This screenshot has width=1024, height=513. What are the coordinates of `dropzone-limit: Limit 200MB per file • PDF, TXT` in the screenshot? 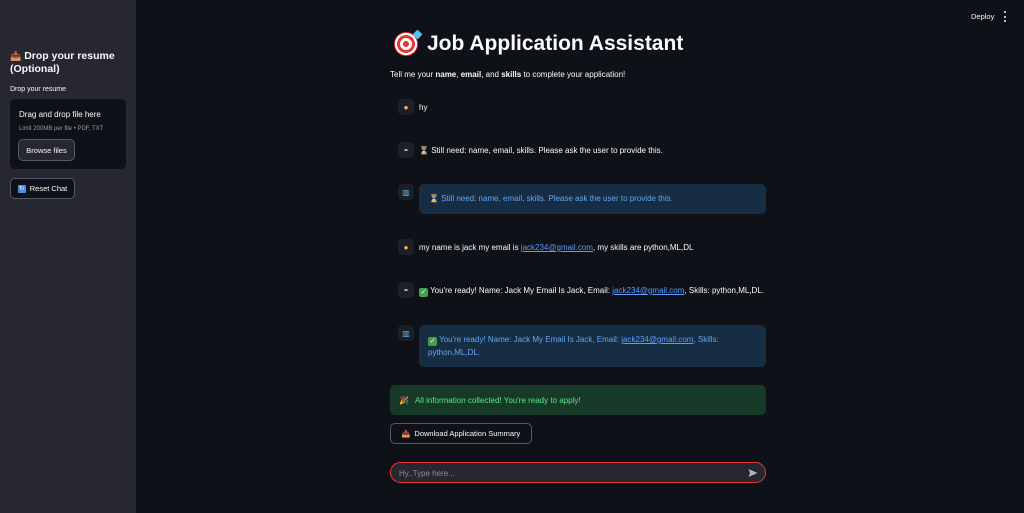 It's located at (61, 129).